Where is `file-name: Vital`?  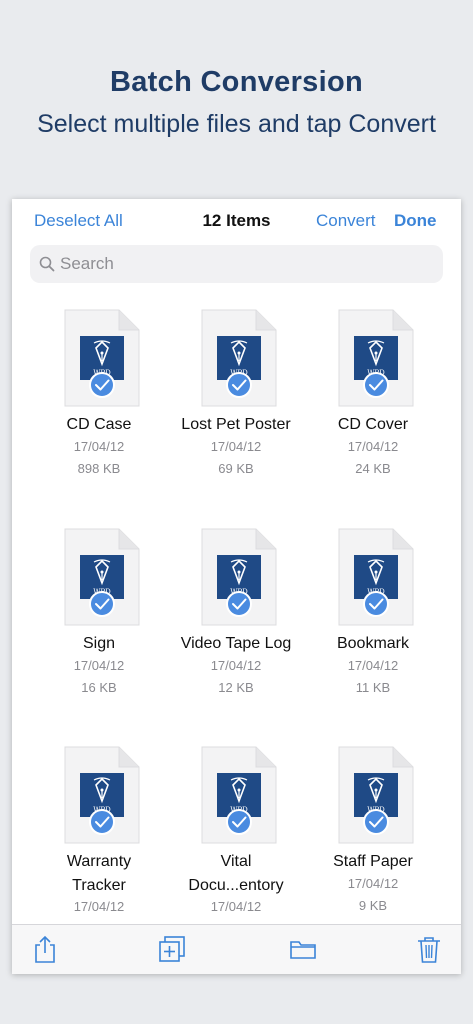
file-name: Vital is located at coordinates (236, 861).